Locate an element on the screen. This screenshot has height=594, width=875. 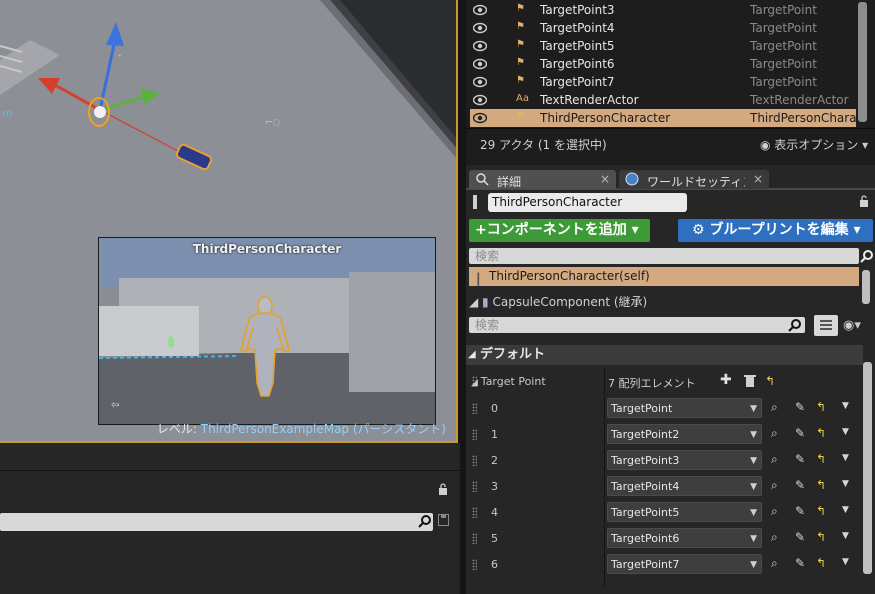
eye-icon: ◉▾ is located at coordinates (852, 325).